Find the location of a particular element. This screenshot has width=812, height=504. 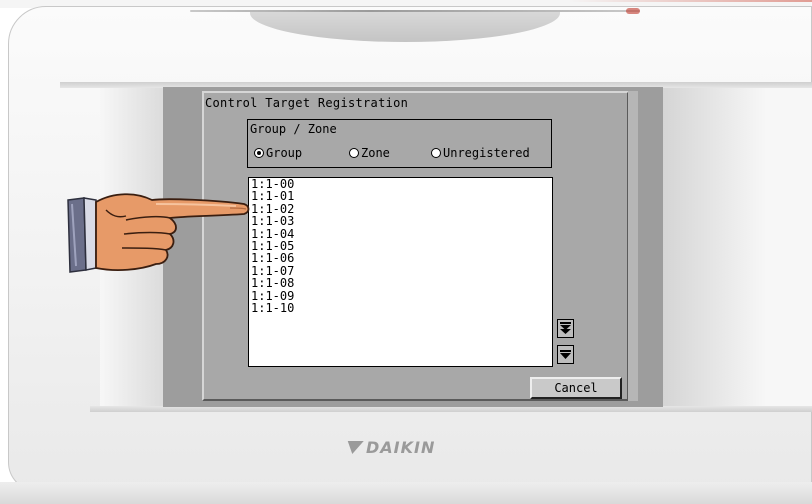

radio-zone-option: Zone is located at coordinates (369, 153).